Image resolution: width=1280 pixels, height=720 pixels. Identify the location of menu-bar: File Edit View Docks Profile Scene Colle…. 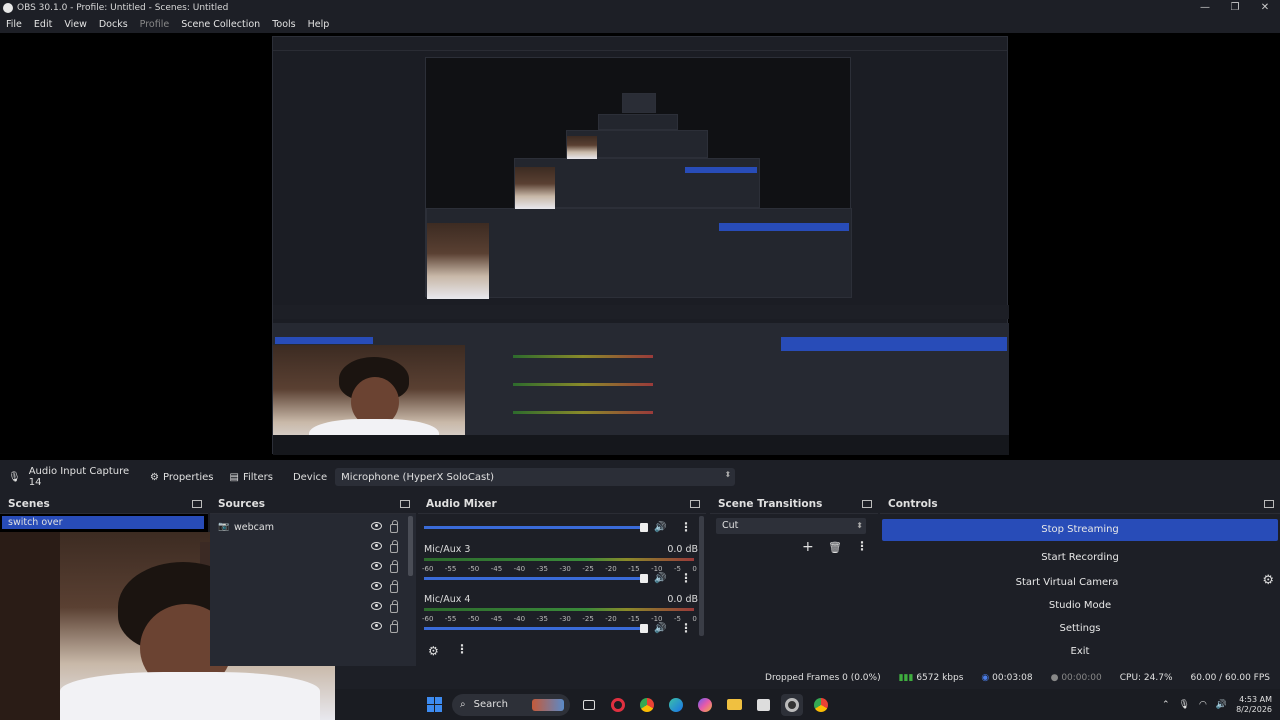
(640, 24).